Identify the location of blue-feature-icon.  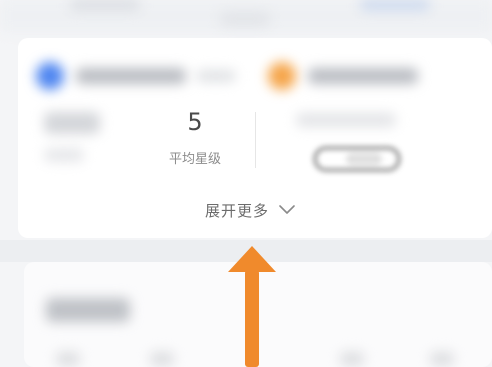
(50, 76).